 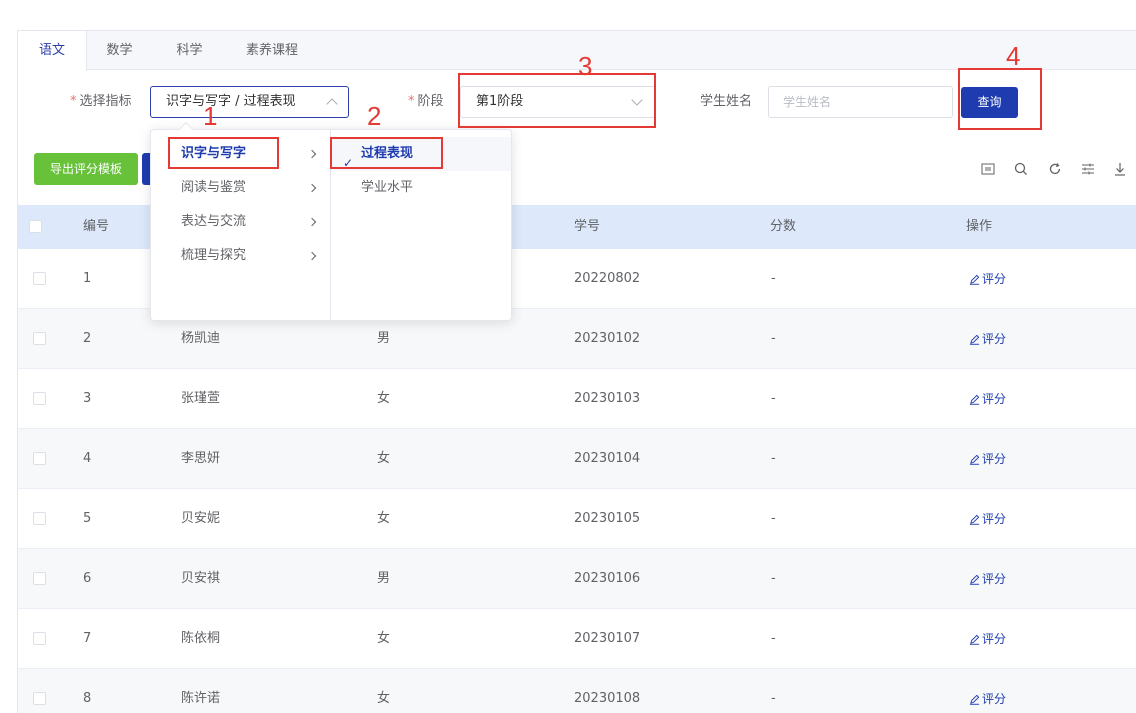 I want to click on annotation-number-1: 1, so click(x=210, y=116).